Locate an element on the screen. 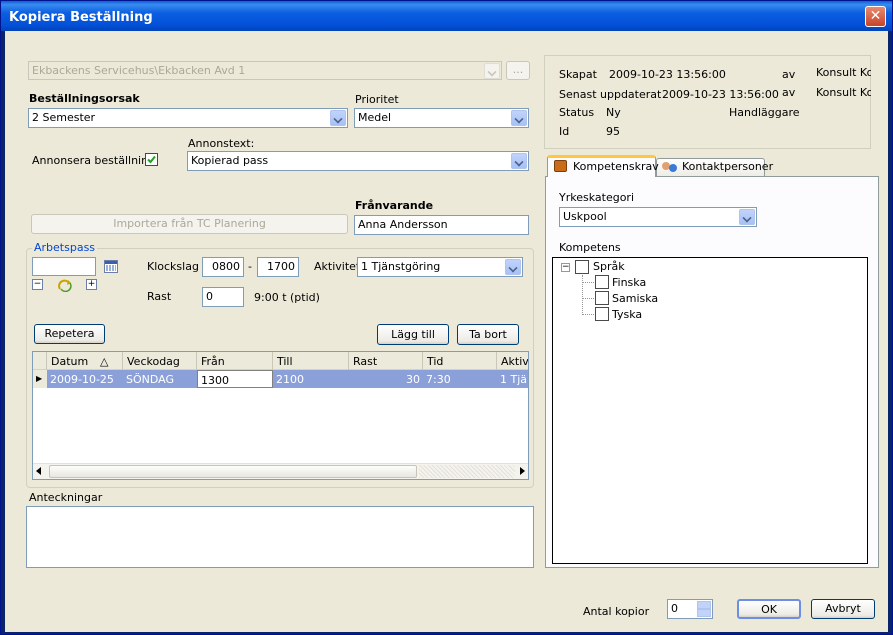  unit-combobox: Ekbackens Servicehus\Ekbacken Avd 1 is located at coordinates (265, 70).